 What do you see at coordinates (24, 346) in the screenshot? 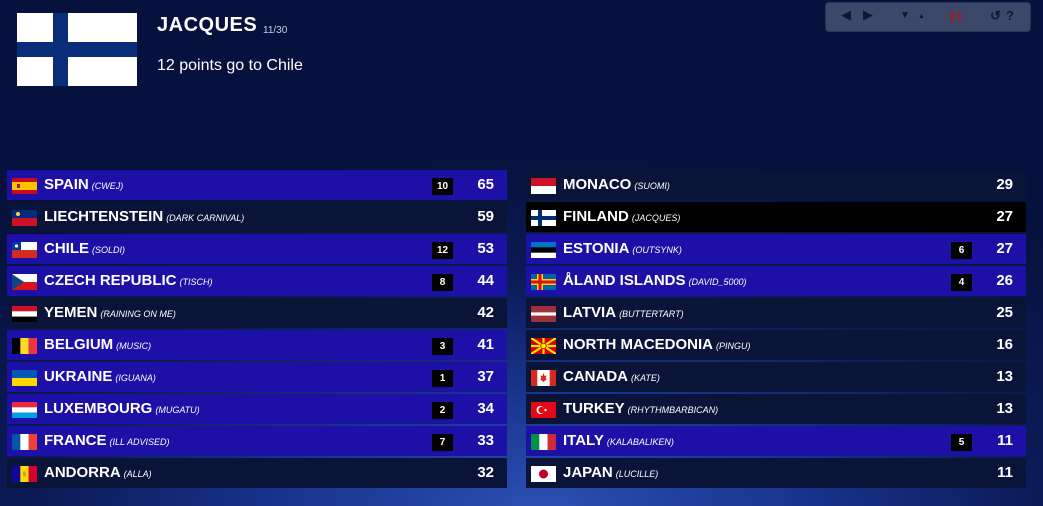
I see `belgium-flag-icon` at bounding box center [24, 346].